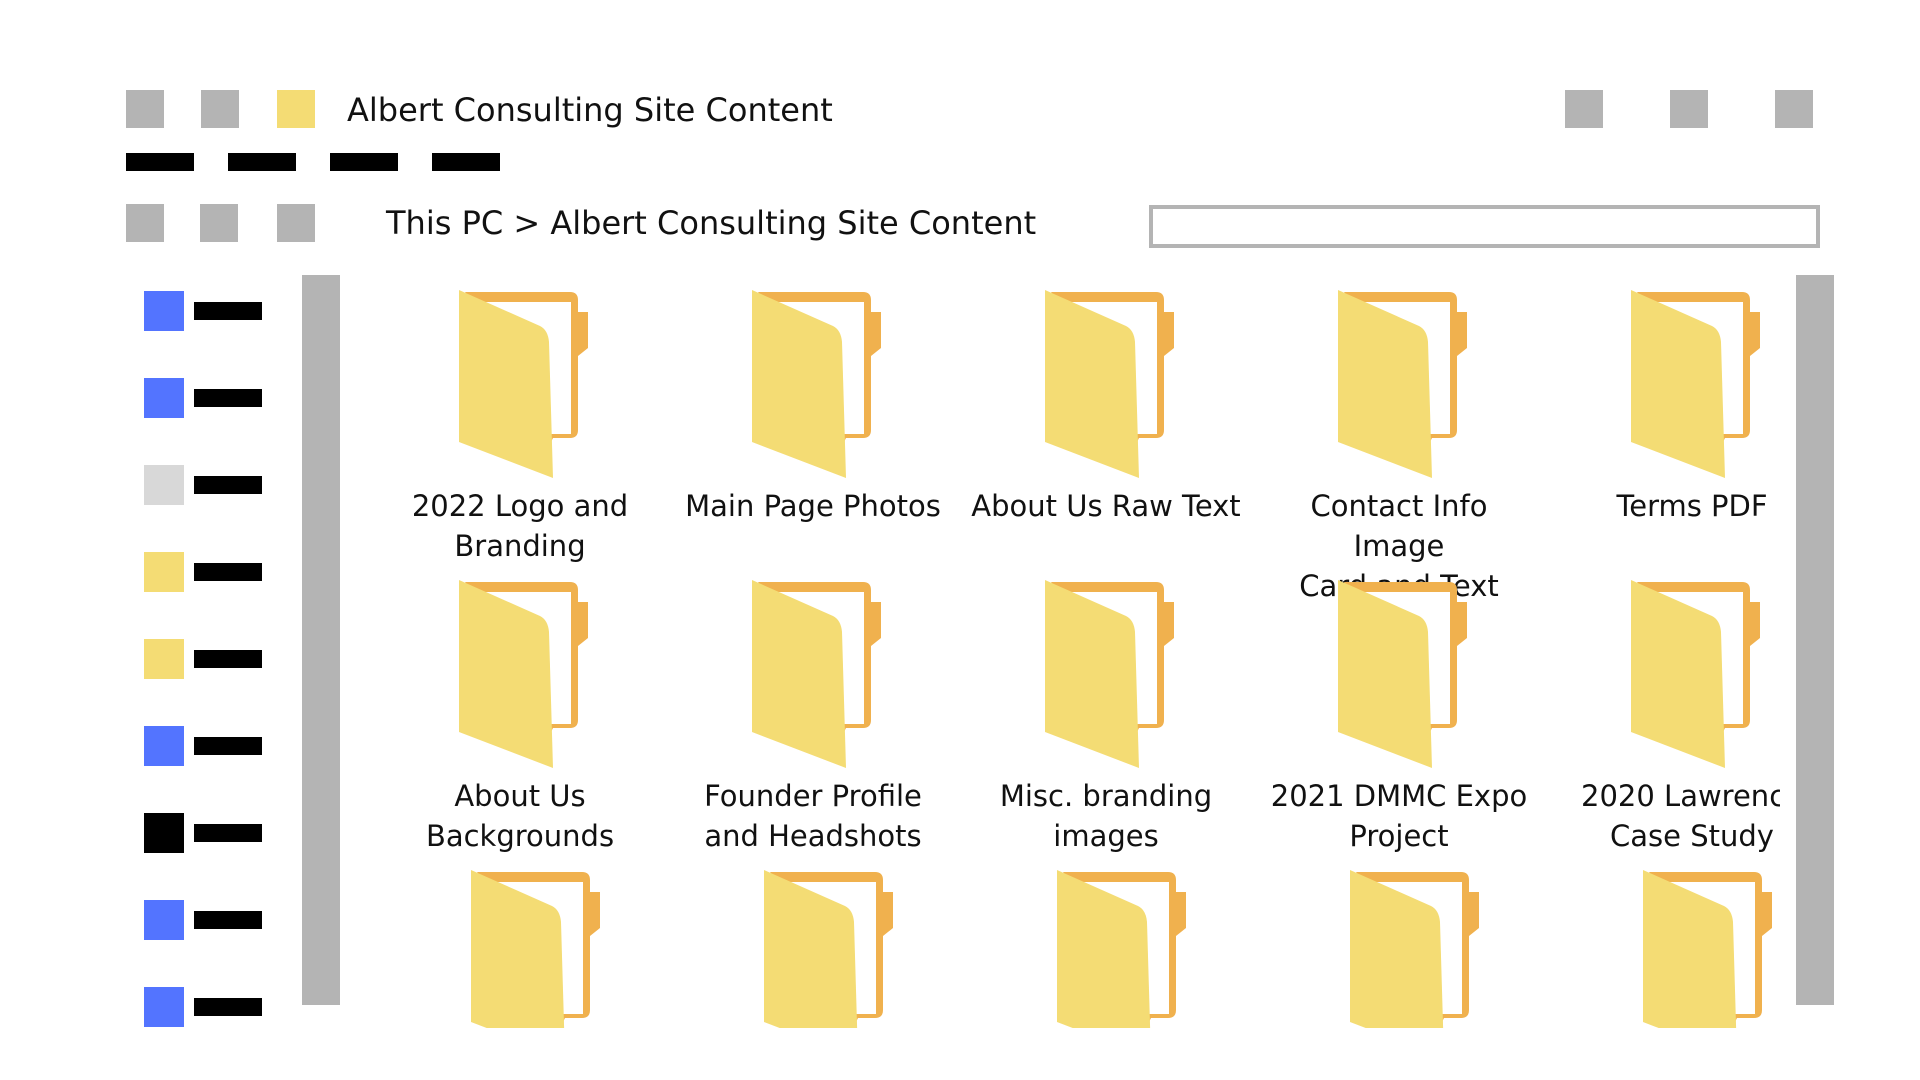 This screenshot has height=1080, width=1920. Describe the element at coordinates (321, 640) in the screenshot. I see `sidebar-scrollbar` at that location.